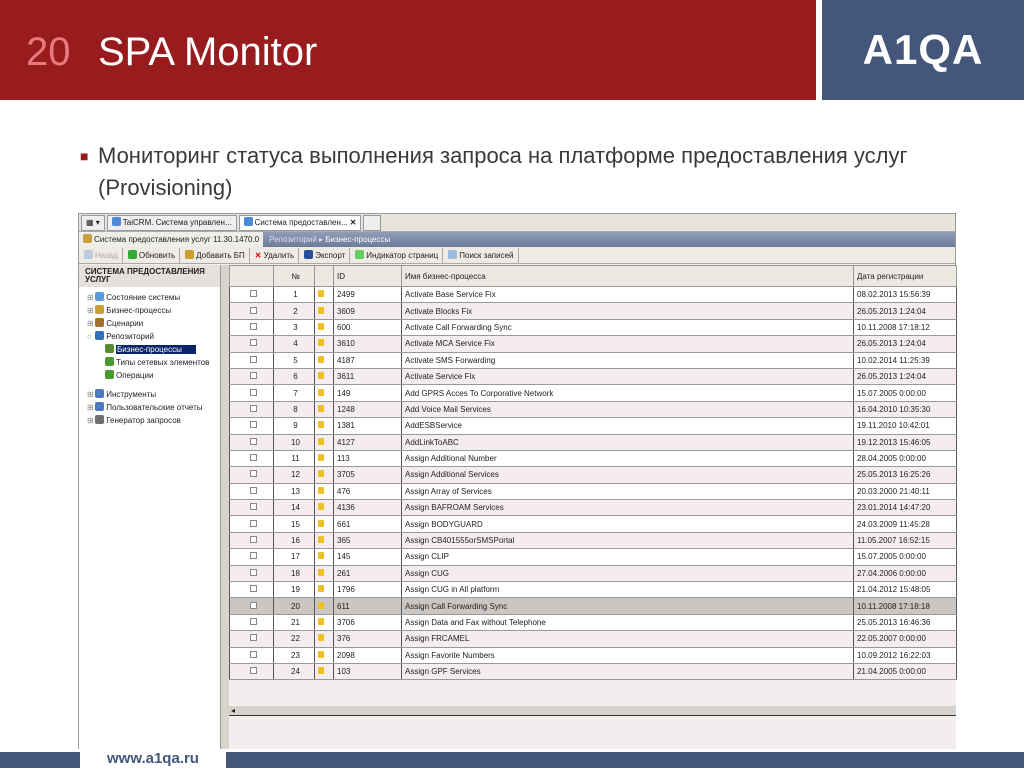  What do you see at coordinates (149, 297) in the screenshot?
I see `sidebar-item: ⊞ Состояние системы` at bounding box center [149, 297].